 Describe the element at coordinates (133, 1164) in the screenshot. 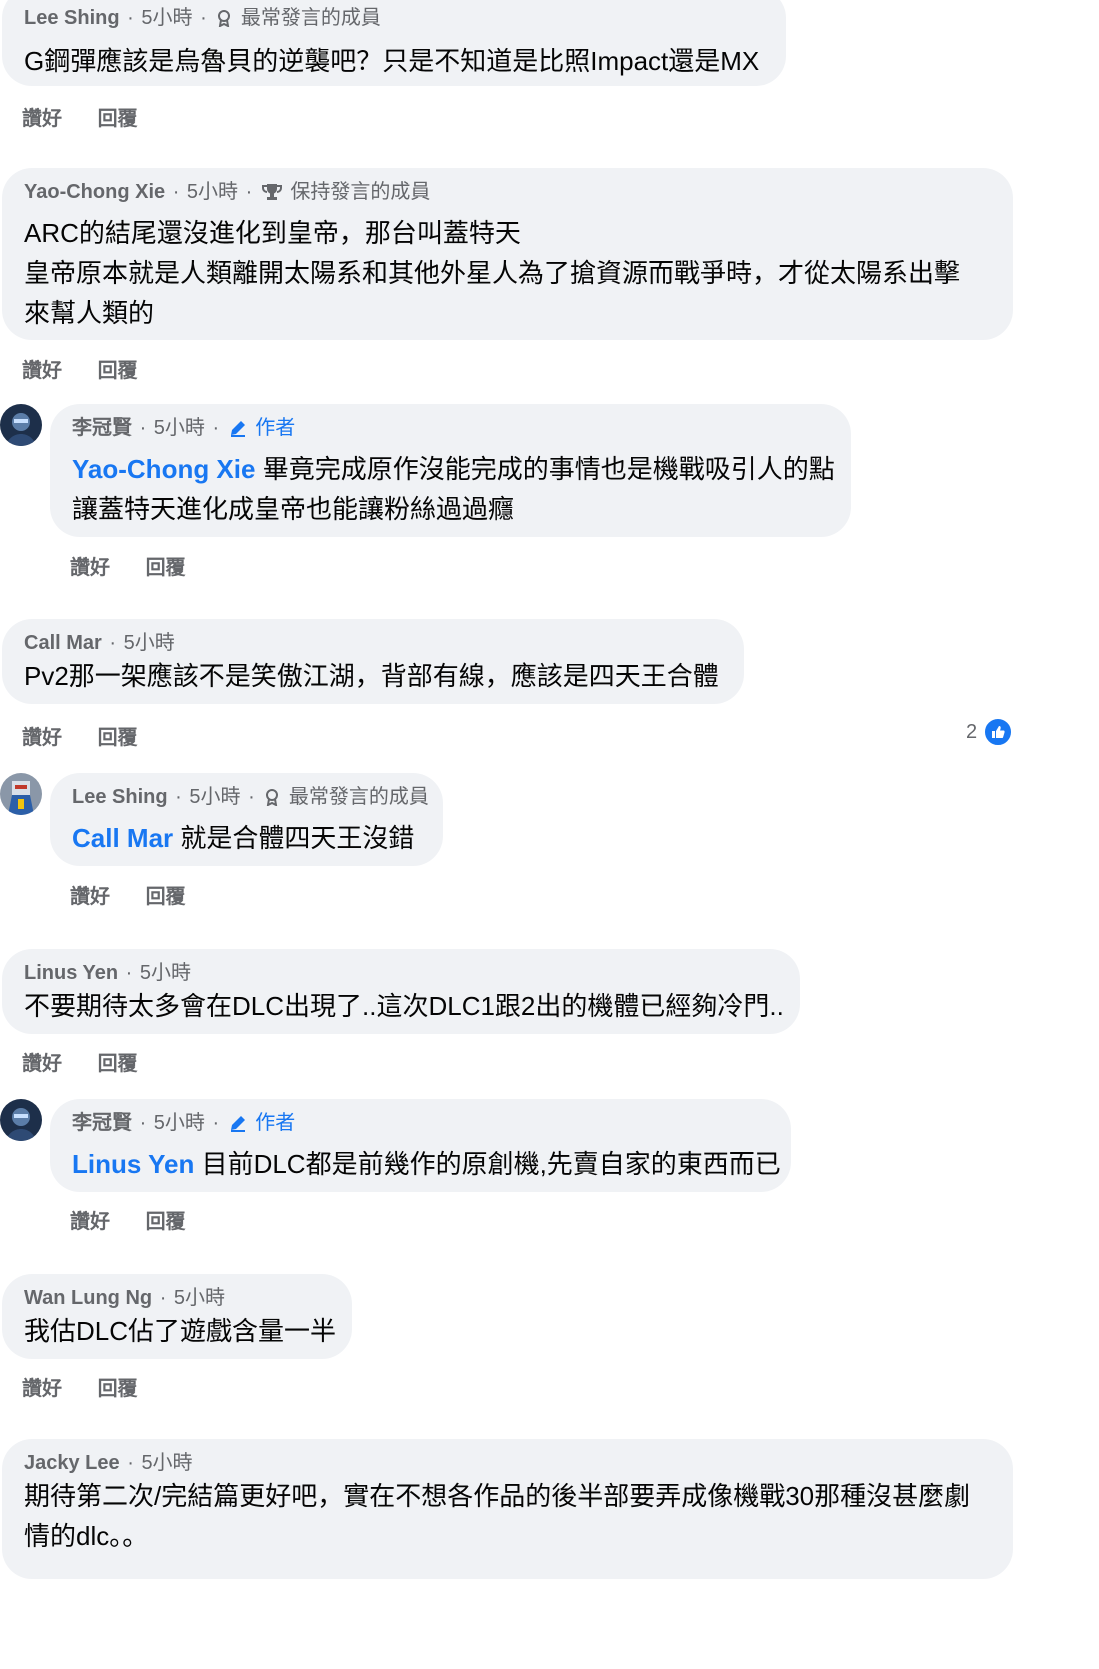

I see `mention-link: Linus Yen` at that location.